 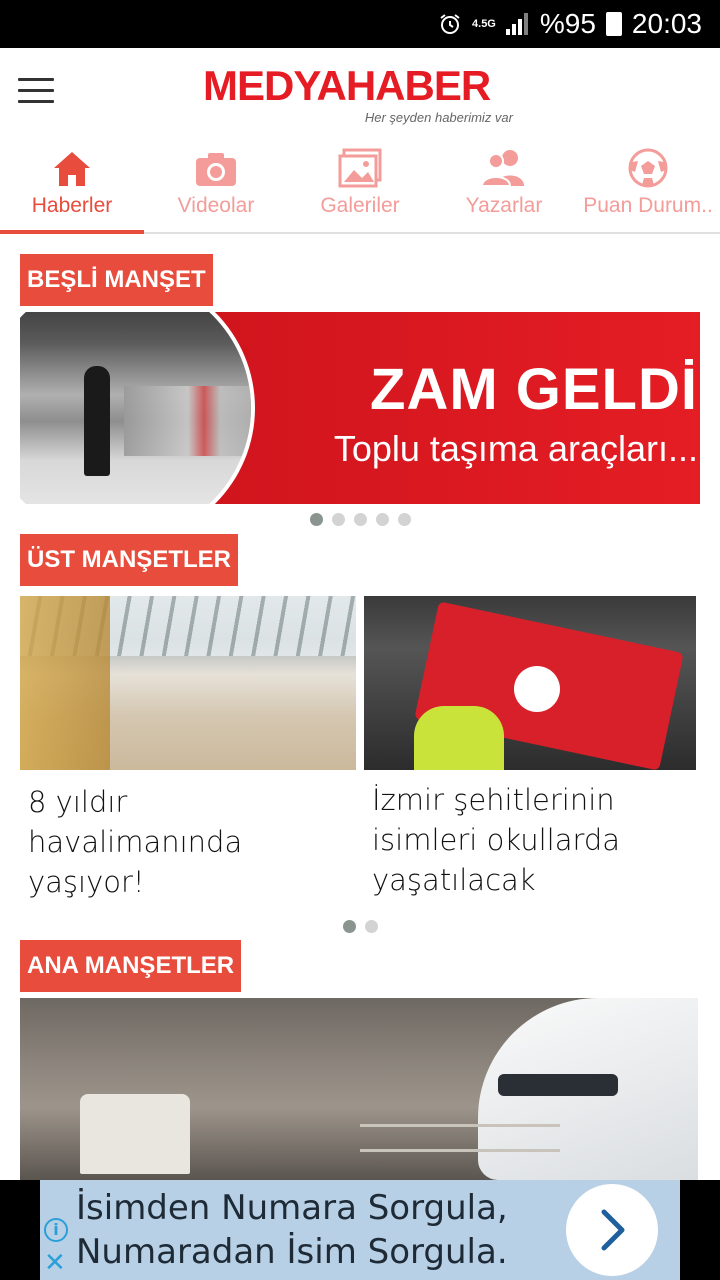 What do you see at coordinates (517, 24) in the screenshot?
I see `signal-icon` at bounding box center [517, 24].